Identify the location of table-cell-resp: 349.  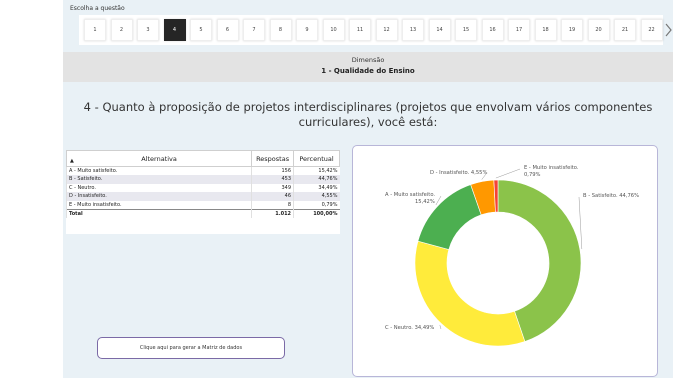
(272, 187).